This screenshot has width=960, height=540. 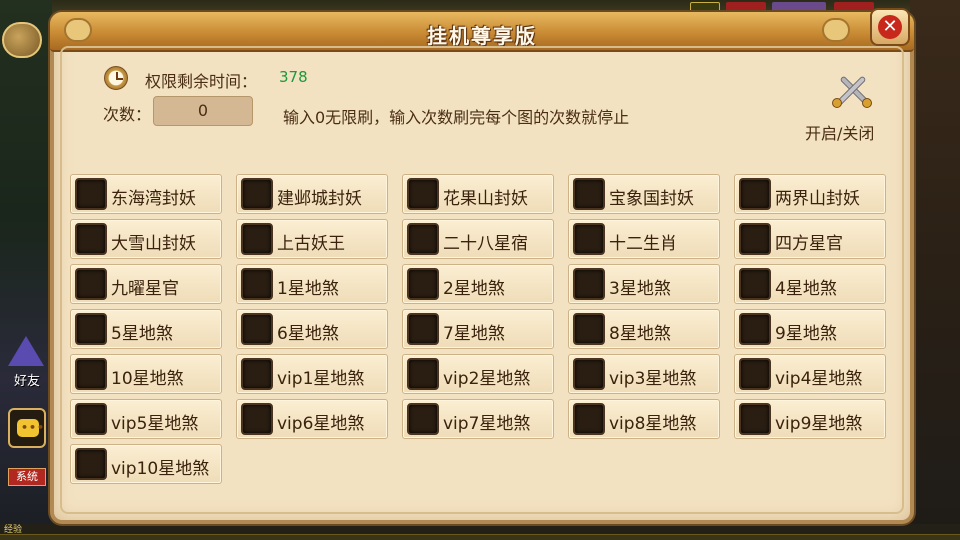 I want to click on game-left-strip, so click(x=26, y=270).